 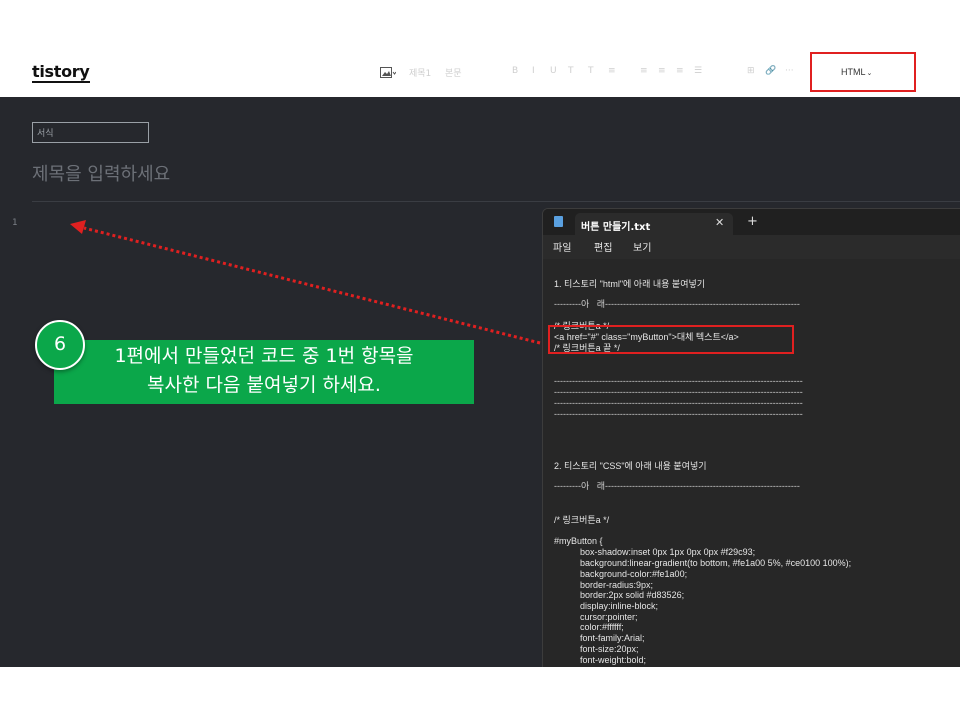 I want to click on italic-button: I, so click(x=533, y=71).